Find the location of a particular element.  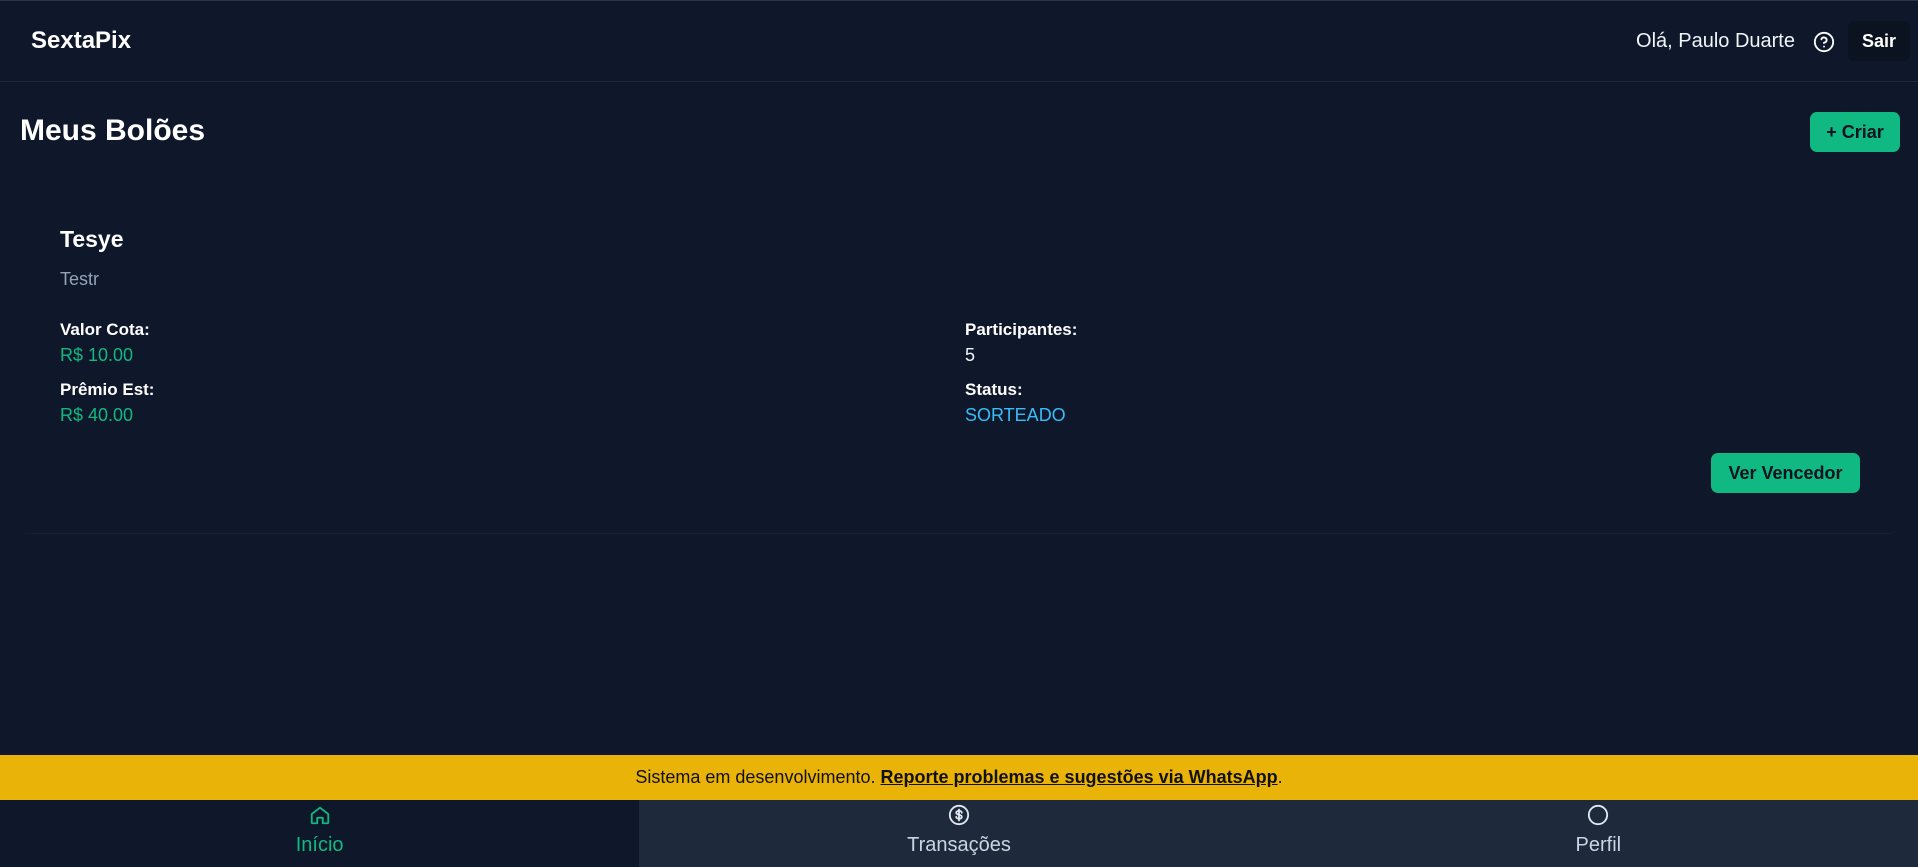

user-greeting: Olá, Paulo Duarte is located at coordinates (1715, 41).